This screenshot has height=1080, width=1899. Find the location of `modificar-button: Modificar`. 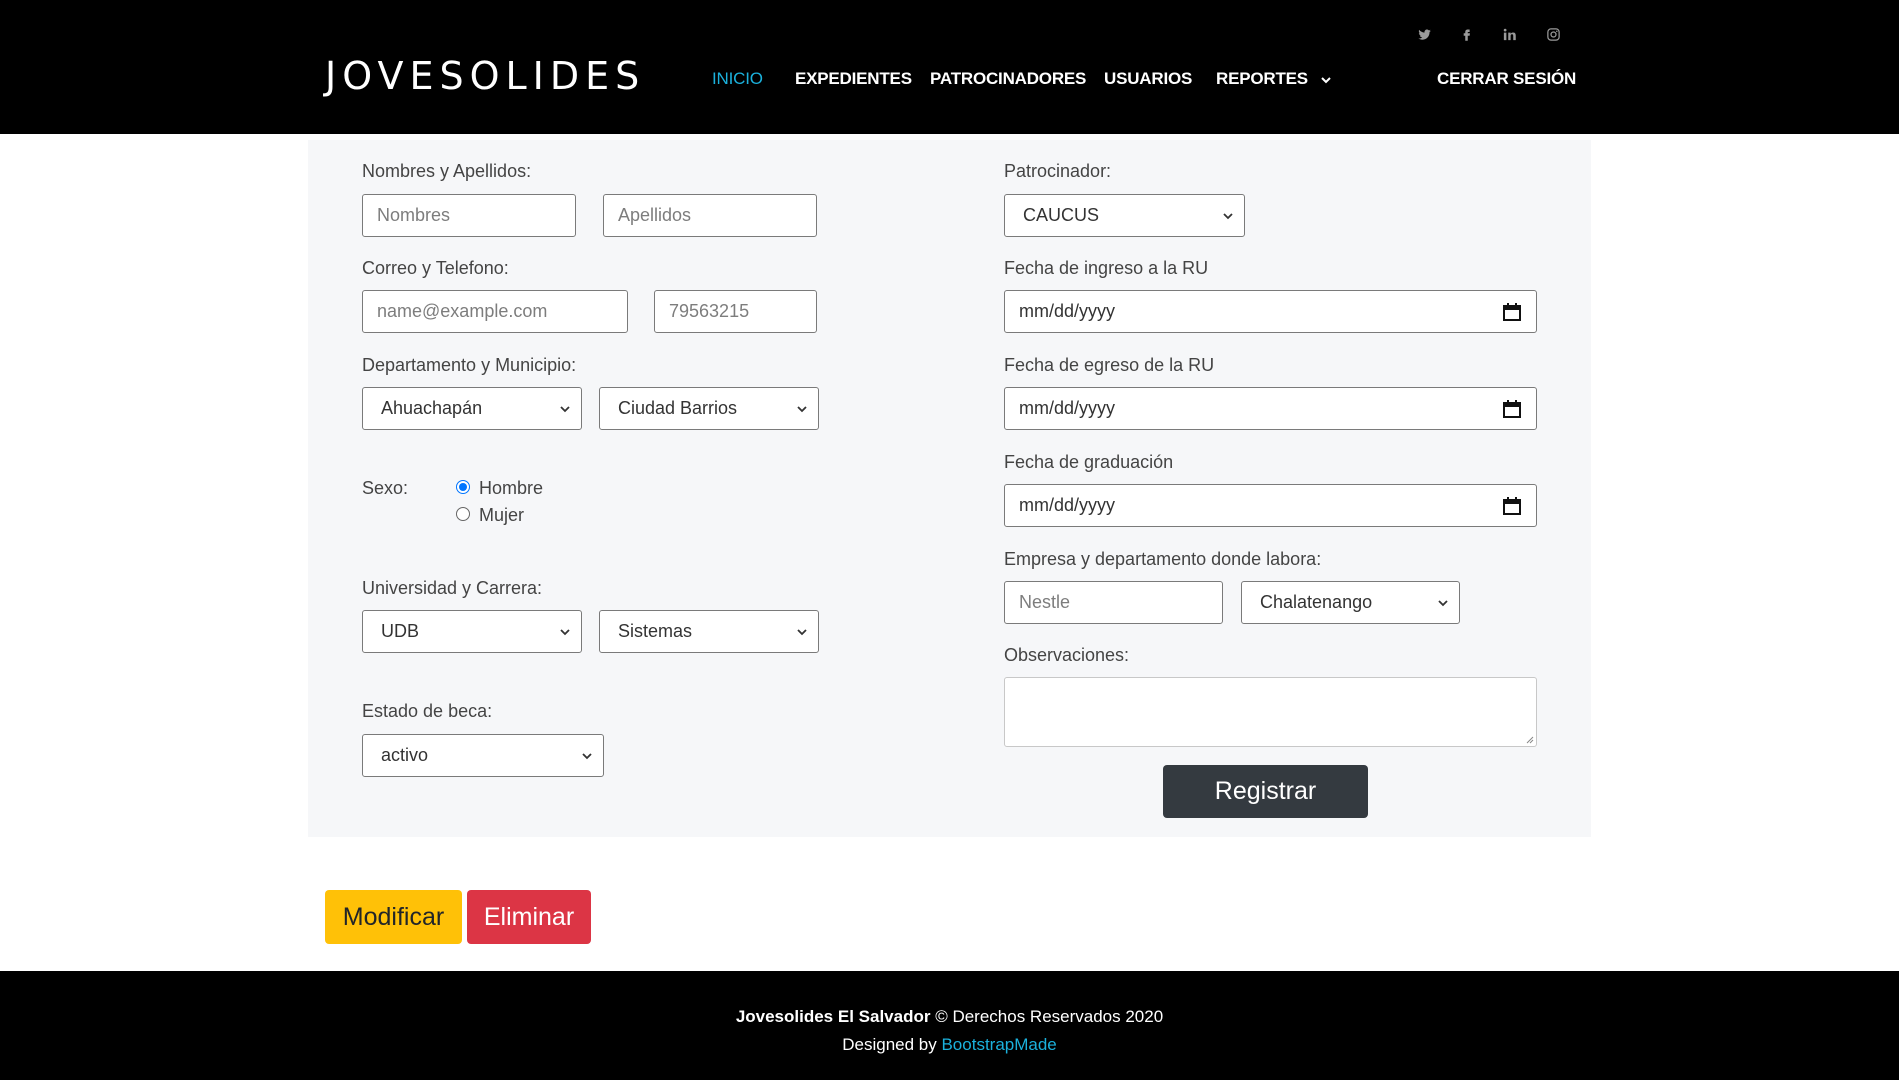

modificar-button: Modificar is located at coordinates (393, 917).